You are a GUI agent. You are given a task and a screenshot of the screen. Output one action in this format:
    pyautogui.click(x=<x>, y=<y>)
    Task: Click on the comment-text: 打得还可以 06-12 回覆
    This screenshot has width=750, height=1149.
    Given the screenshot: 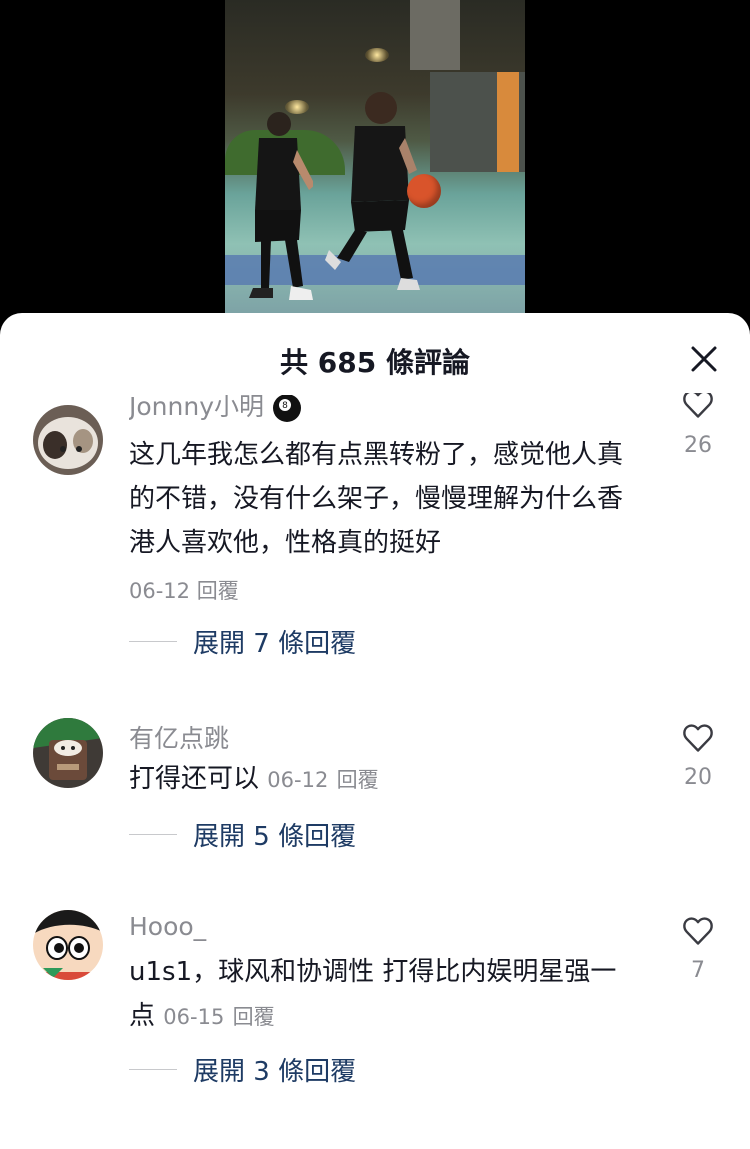 What is the action you would take?
    pyautogui.click(x=379, y=779)
    